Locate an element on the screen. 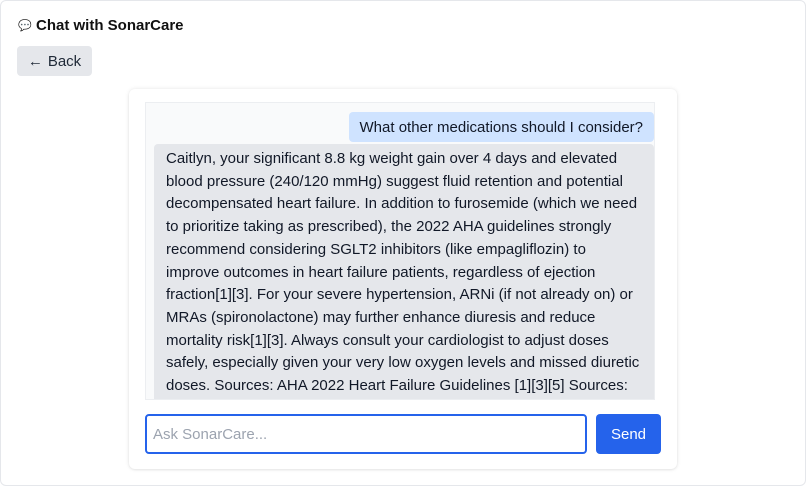 This screenshot has width=806, height=486. back-button: ← Back is located at coordinates (54, 61).